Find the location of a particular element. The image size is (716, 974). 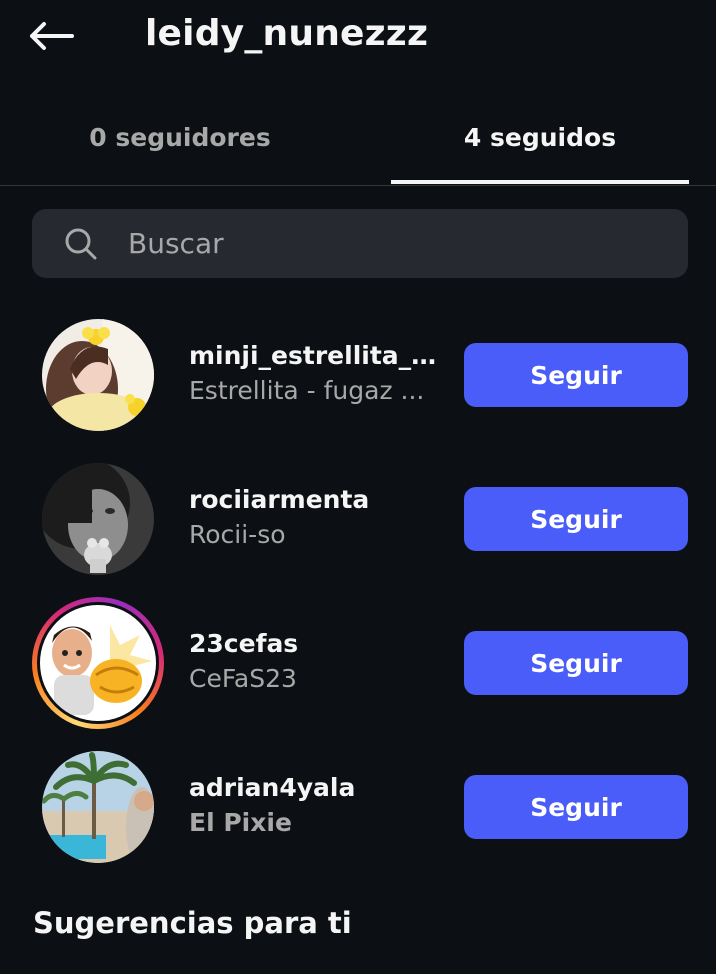

page-title: leidy_nunezzz is located at coordinates (287, 33).